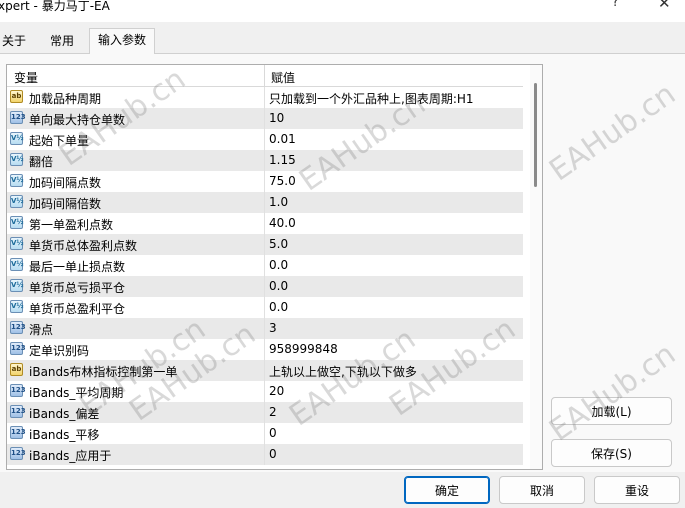 This screenshot has width=685, height=508. What do you see at coordinates (276, 118) in the screenshot?
I see `parameter-value: 10` at bounding box center [276, 118].